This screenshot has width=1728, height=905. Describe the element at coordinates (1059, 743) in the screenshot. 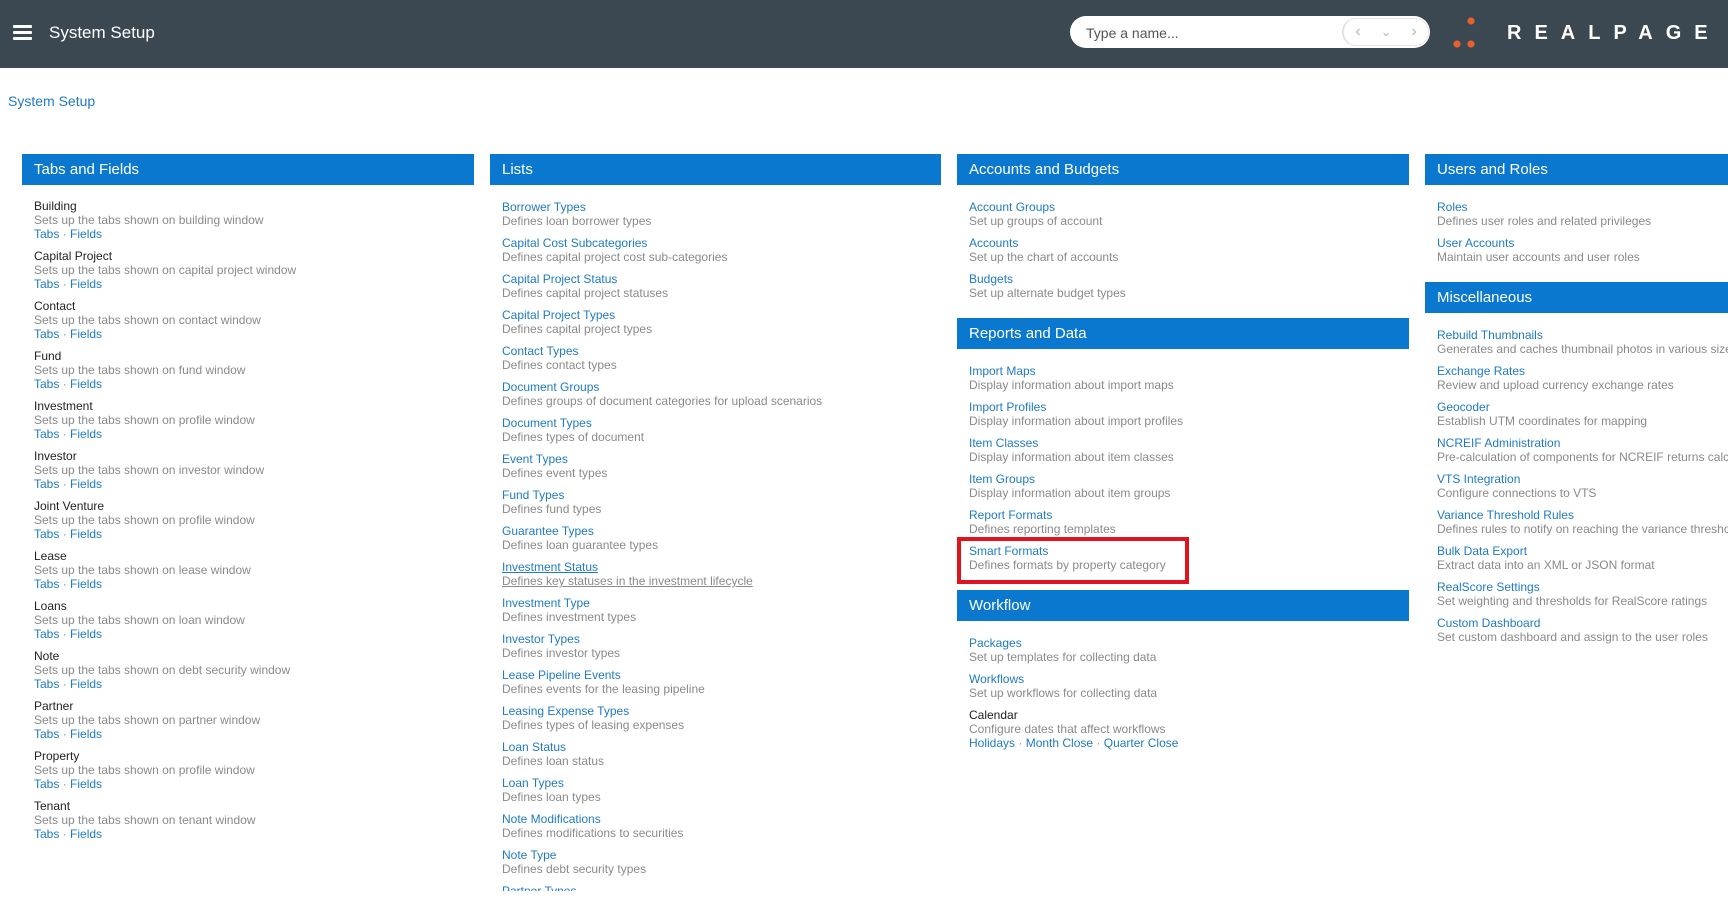

I see `month-close-link: Month Close` at that location.